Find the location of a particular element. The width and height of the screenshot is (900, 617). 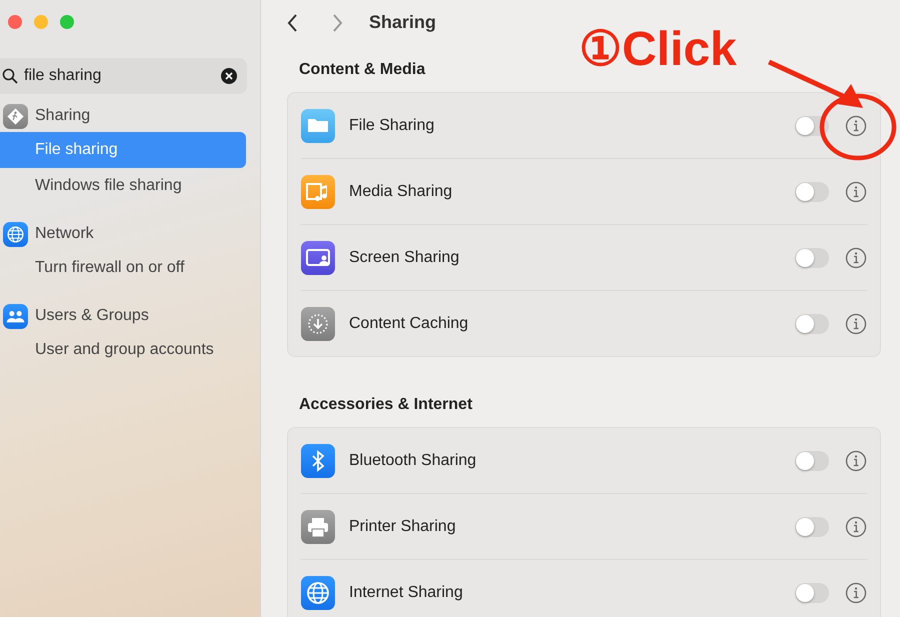

search-field: file sharing is located at coordinates (123, 76).